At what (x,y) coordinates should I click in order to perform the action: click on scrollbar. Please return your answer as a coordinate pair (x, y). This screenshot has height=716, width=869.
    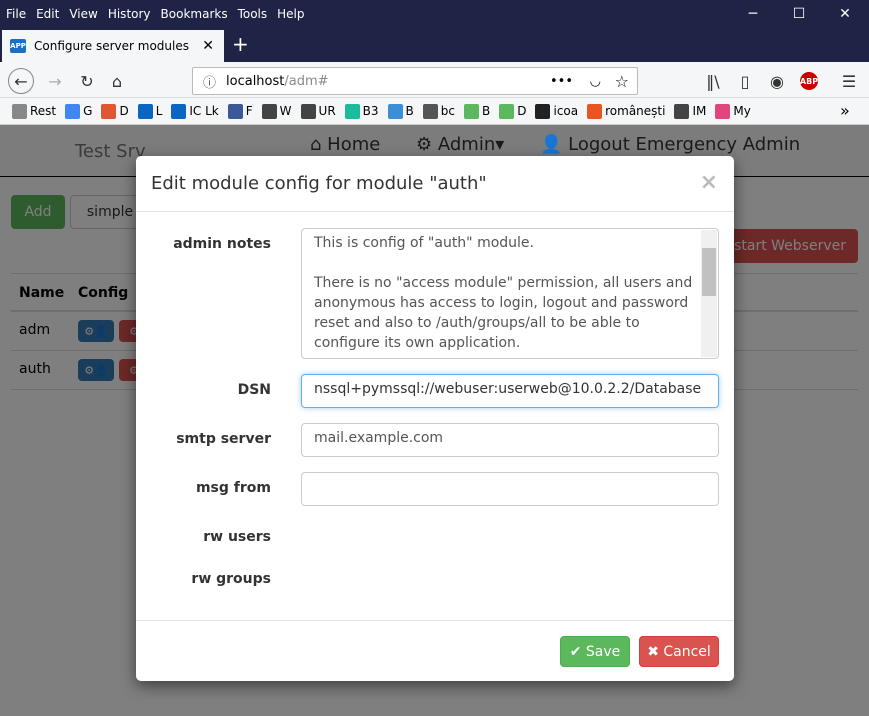
    Looking at the image, I should click on (709, 293).